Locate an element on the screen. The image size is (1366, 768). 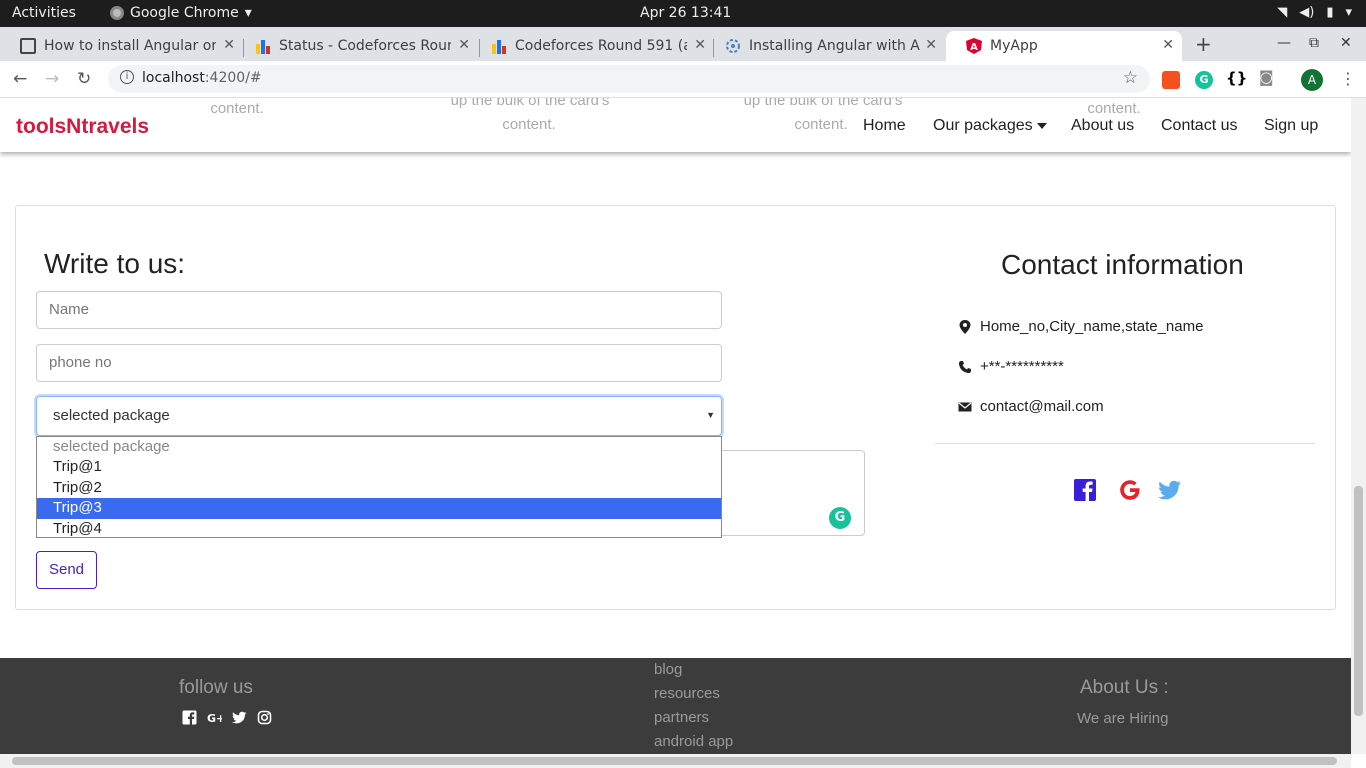
terminal-icon is located at coordinates (28, 46).